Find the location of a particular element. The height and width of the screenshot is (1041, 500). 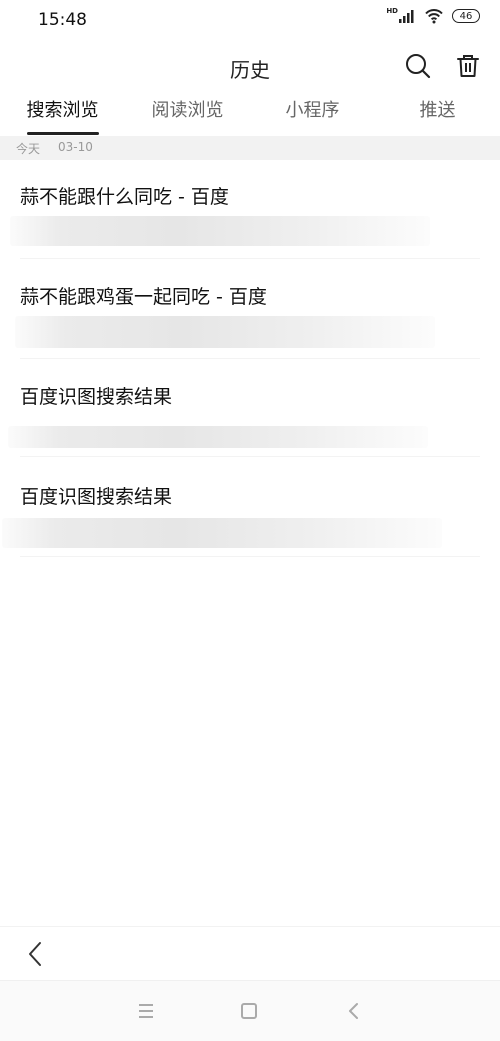

status-bar: 15:48 HD 46 is located at coordinates (250, 20).